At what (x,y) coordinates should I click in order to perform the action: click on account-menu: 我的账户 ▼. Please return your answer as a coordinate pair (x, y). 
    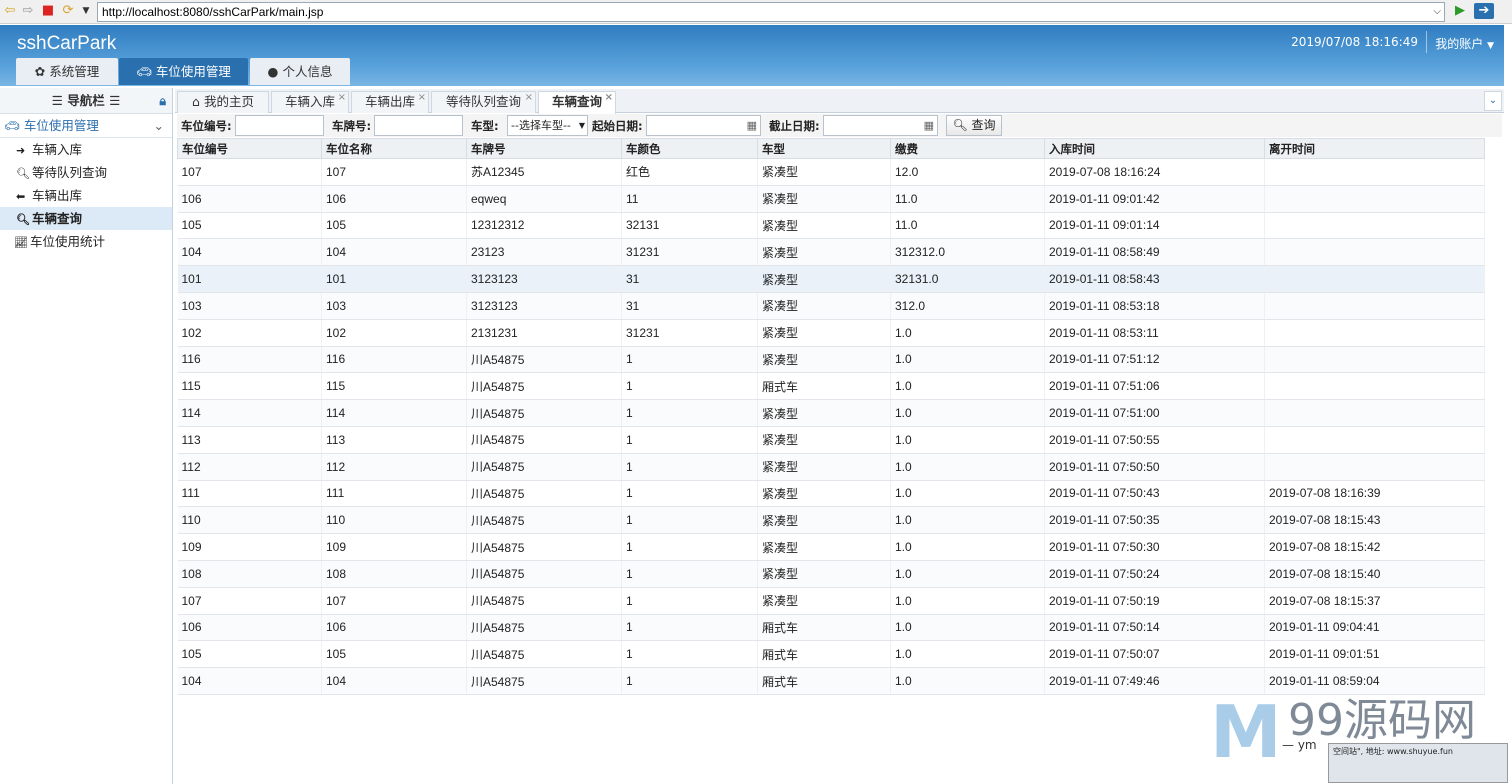
    Looking at the image, I should click on (1464, 43).